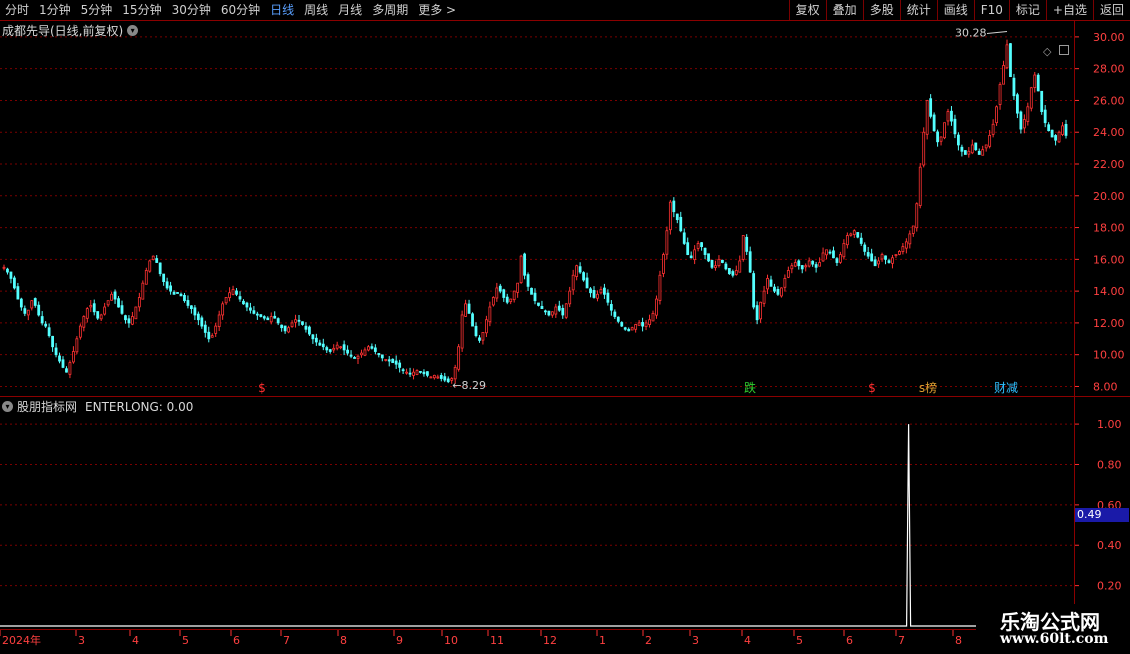 The width and height of the screenshot is (1130, 654). I want to click on period-tab-4: 30分钟, so click(191, 10).